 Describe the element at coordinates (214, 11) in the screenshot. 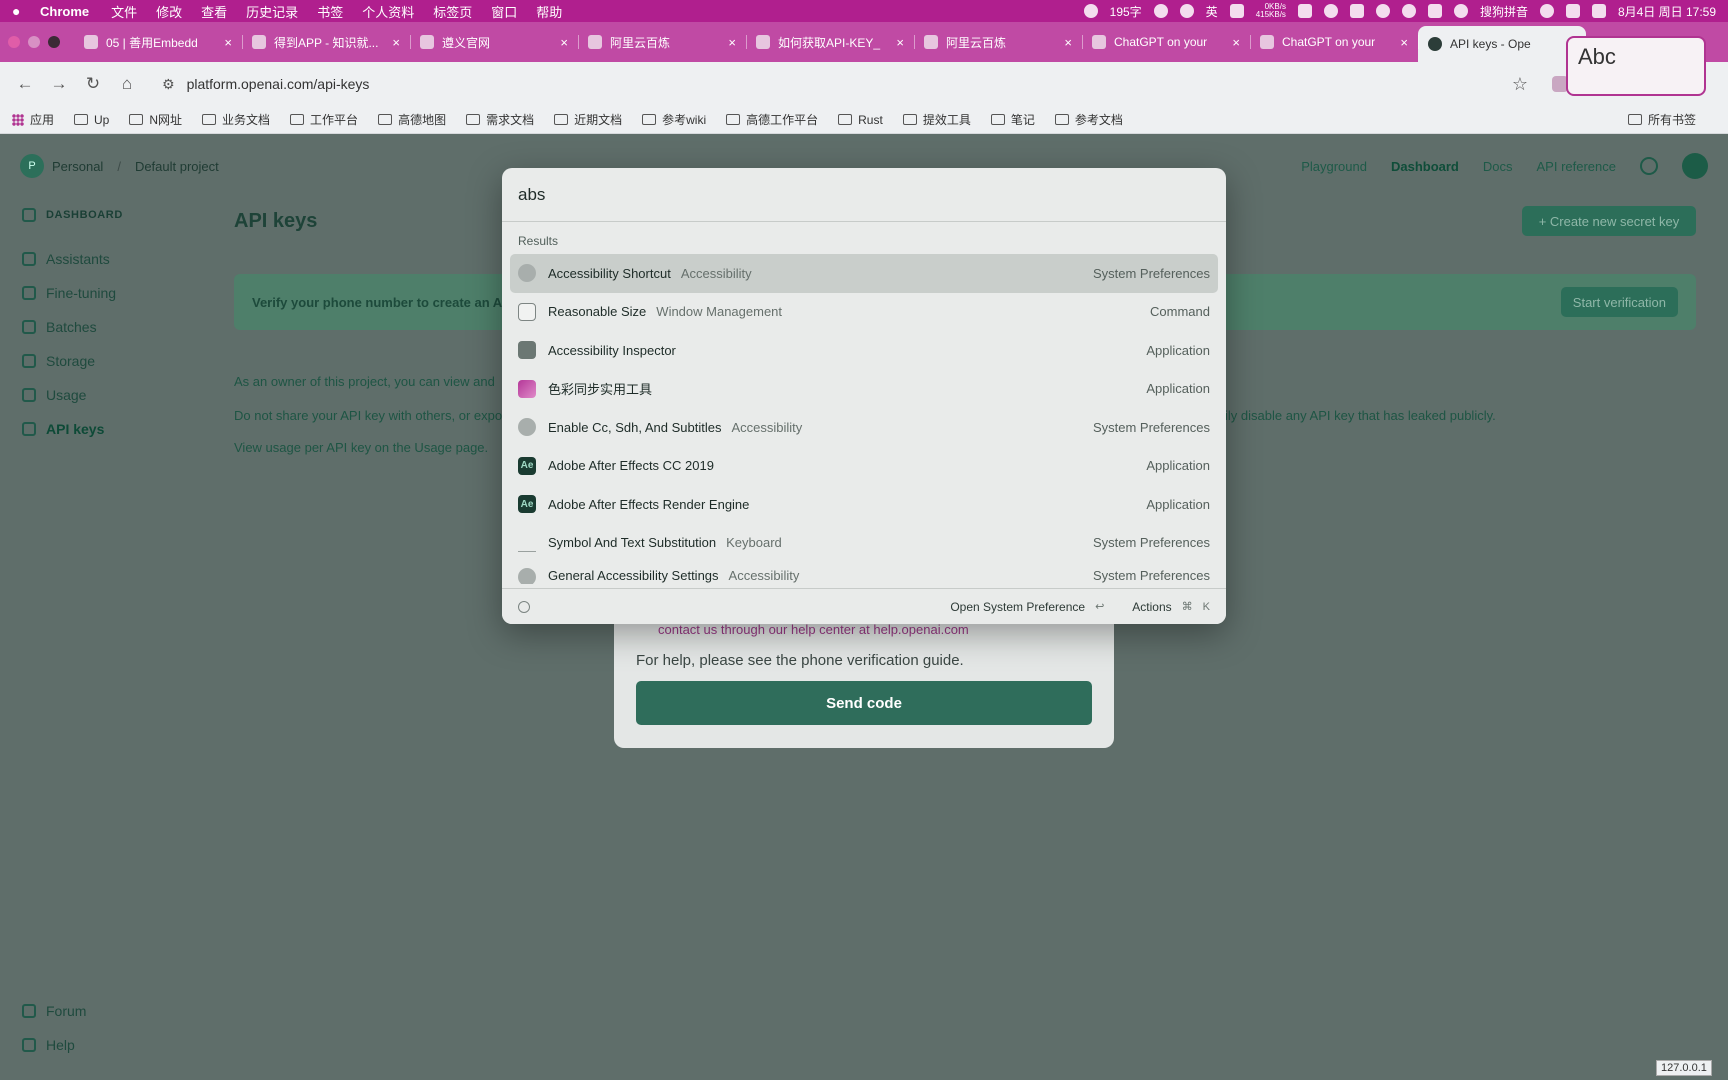

I see `menu-view: 查看` at that location.